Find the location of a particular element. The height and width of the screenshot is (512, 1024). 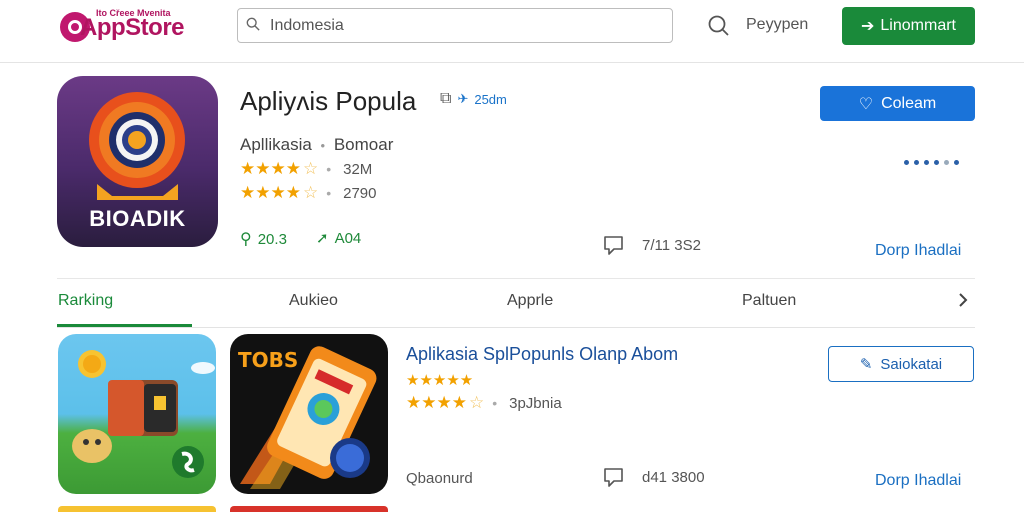

more-options-icon is located at coordinates (931, 162).